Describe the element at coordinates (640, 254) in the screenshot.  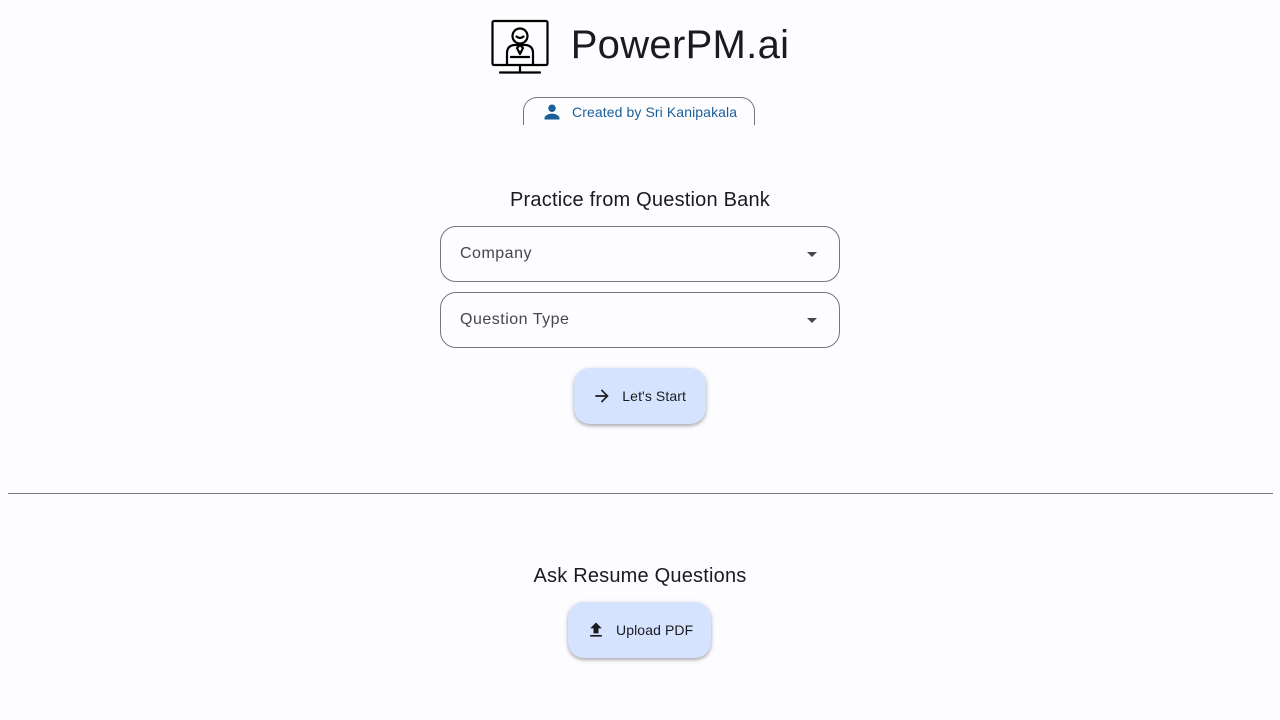
I see `company-select: Company` at that location.